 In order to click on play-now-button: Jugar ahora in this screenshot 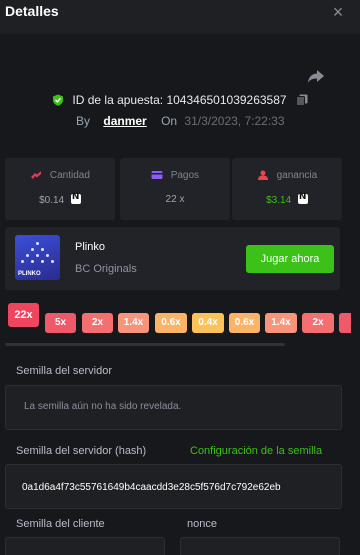, I will do `click(290, 259)`.